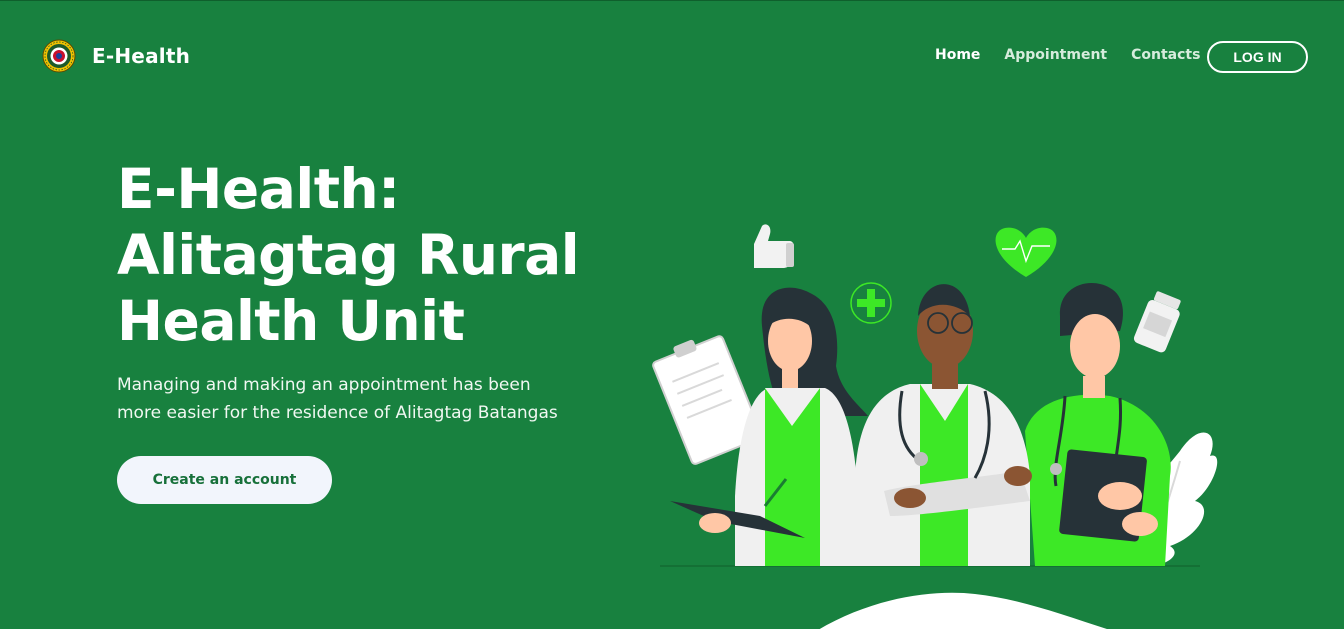  I want to click on hero-title-line: Alitagtag Rural, so click(348, 255).